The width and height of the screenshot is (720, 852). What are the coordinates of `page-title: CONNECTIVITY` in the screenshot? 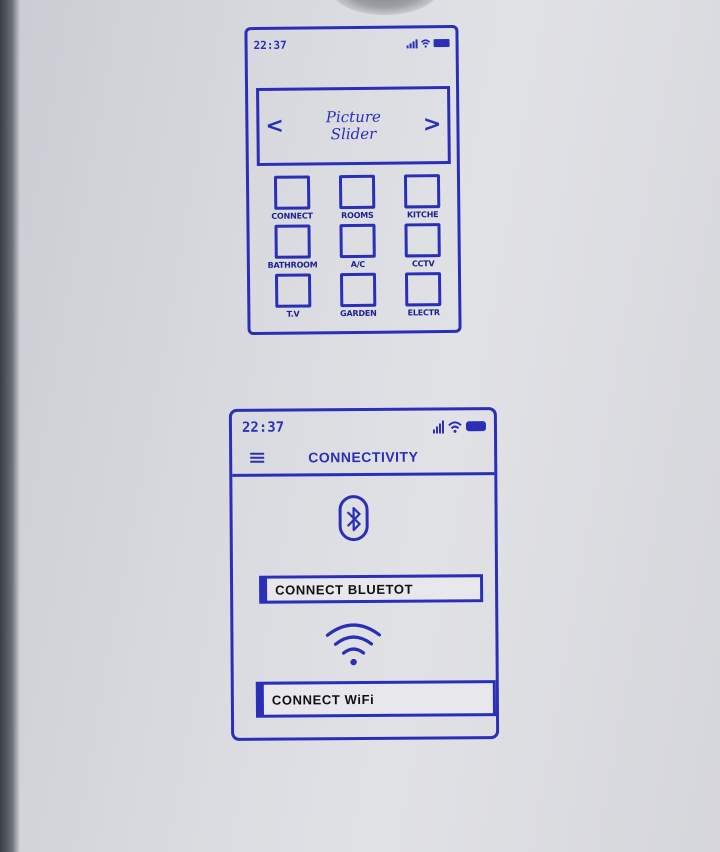 It's located at (363, 457).